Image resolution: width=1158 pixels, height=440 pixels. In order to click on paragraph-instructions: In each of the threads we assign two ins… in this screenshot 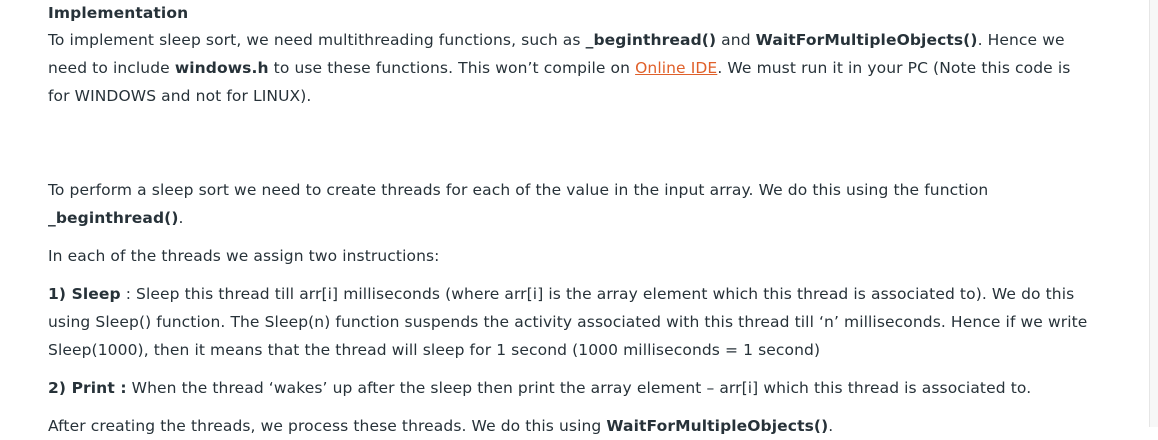, I will do `click(568, 256)`.